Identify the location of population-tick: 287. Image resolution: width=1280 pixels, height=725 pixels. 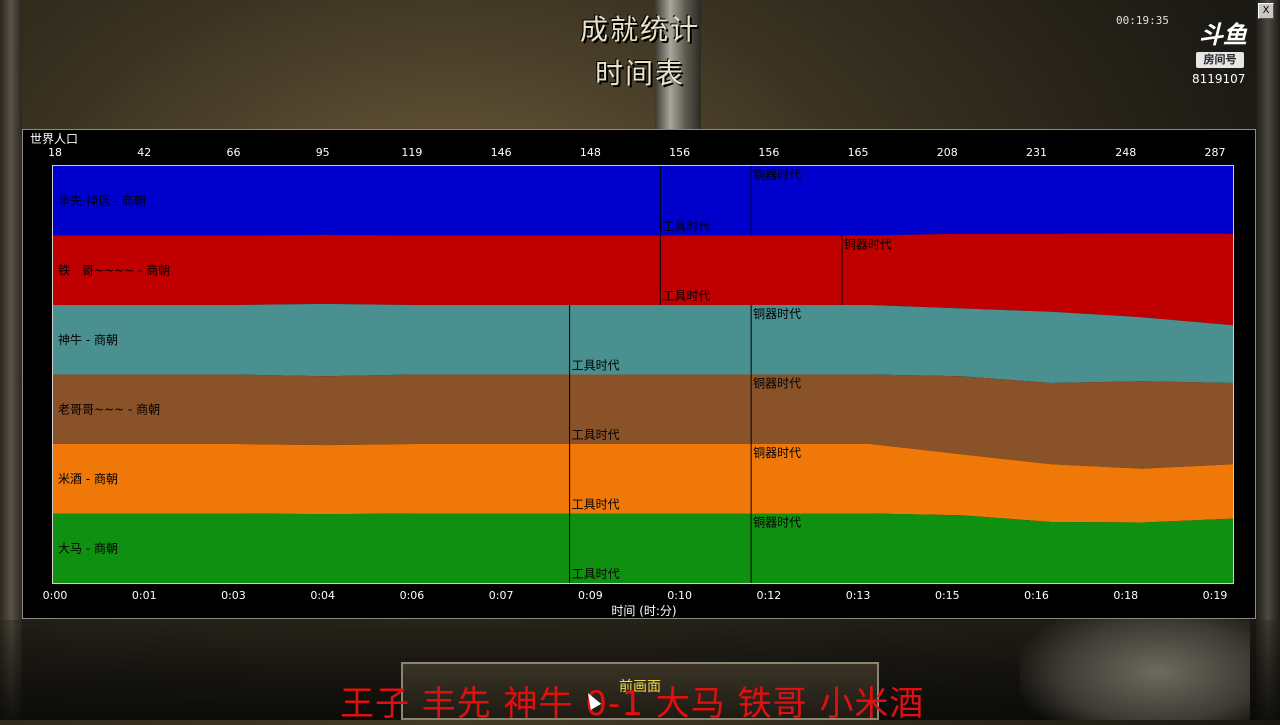
(1215, 152).